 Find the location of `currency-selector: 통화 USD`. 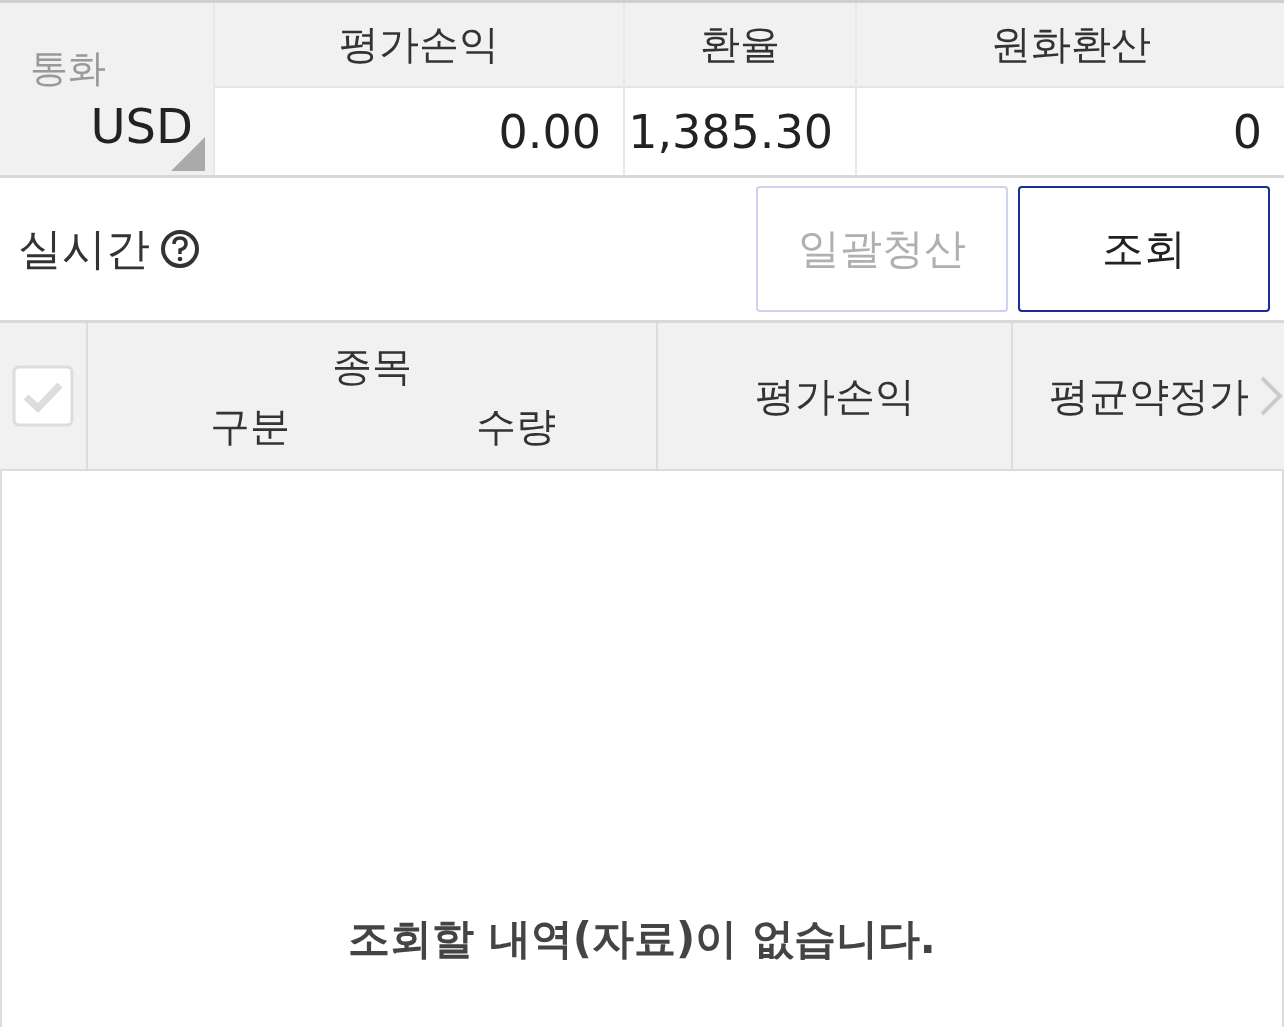

currency-selector: 통화 USD is located at coordinates (106, 89).